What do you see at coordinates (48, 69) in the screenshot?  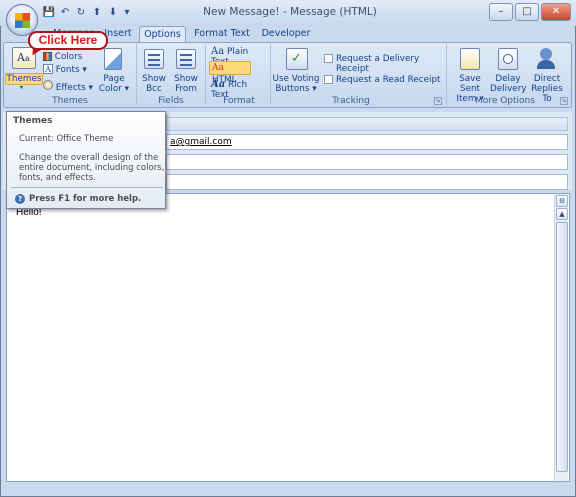 I see `fonts-icon: A` at bounding box center [48, 69].